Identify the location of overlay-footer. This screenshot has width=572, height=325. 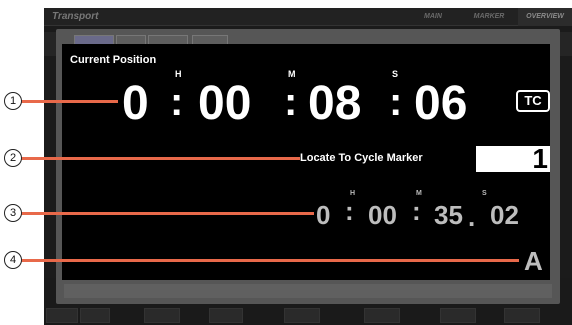
(308, 291).